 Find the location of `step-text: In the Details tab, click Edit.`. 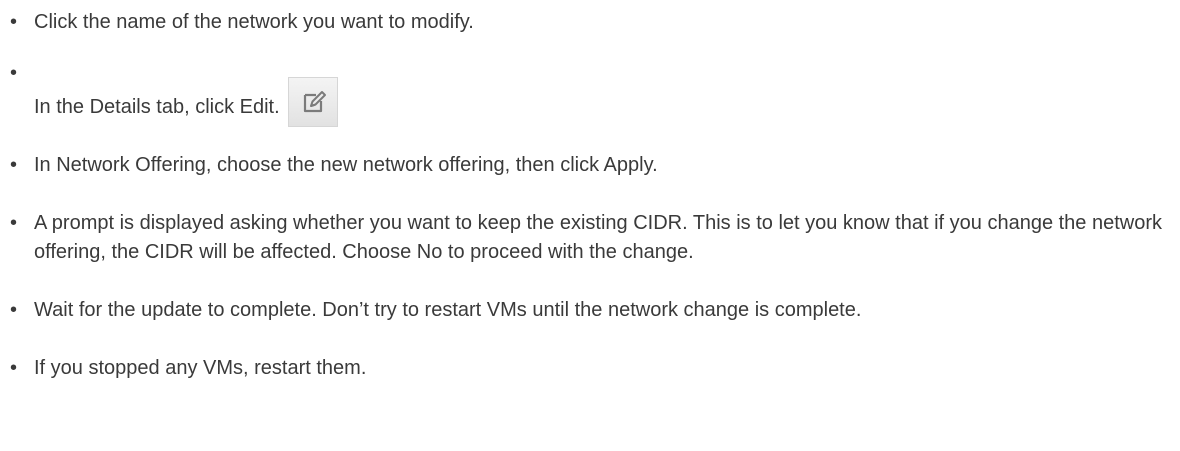

step-text: In the Details tab, click Edit. is located at coordinates (157, 106).